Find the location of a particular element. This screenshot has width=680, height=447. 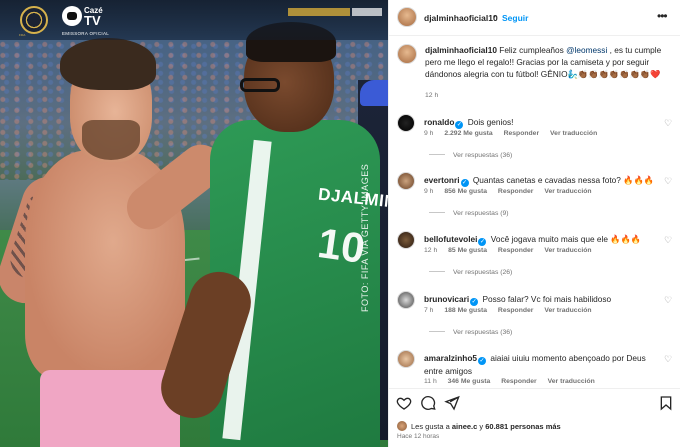

more-options-icon: ••• is located at coordinates (662, 16).